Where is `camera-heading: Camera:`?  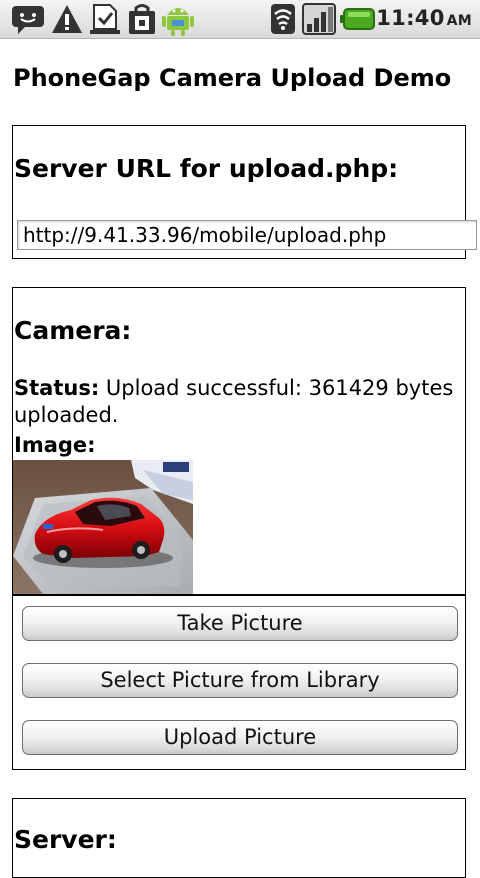 camera-heading: Camera: is located at coordinates (73, 330).